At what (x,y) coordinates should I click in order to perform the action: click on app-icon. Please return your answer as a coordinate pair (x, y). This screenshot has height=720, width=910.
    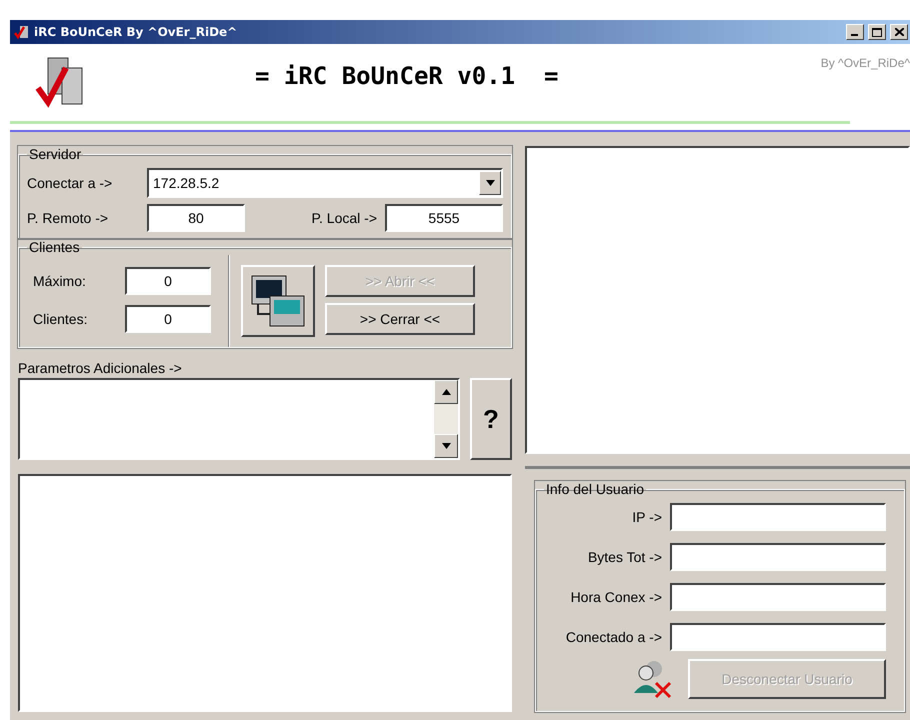
    Looking at the image, I should click on (22, 32).